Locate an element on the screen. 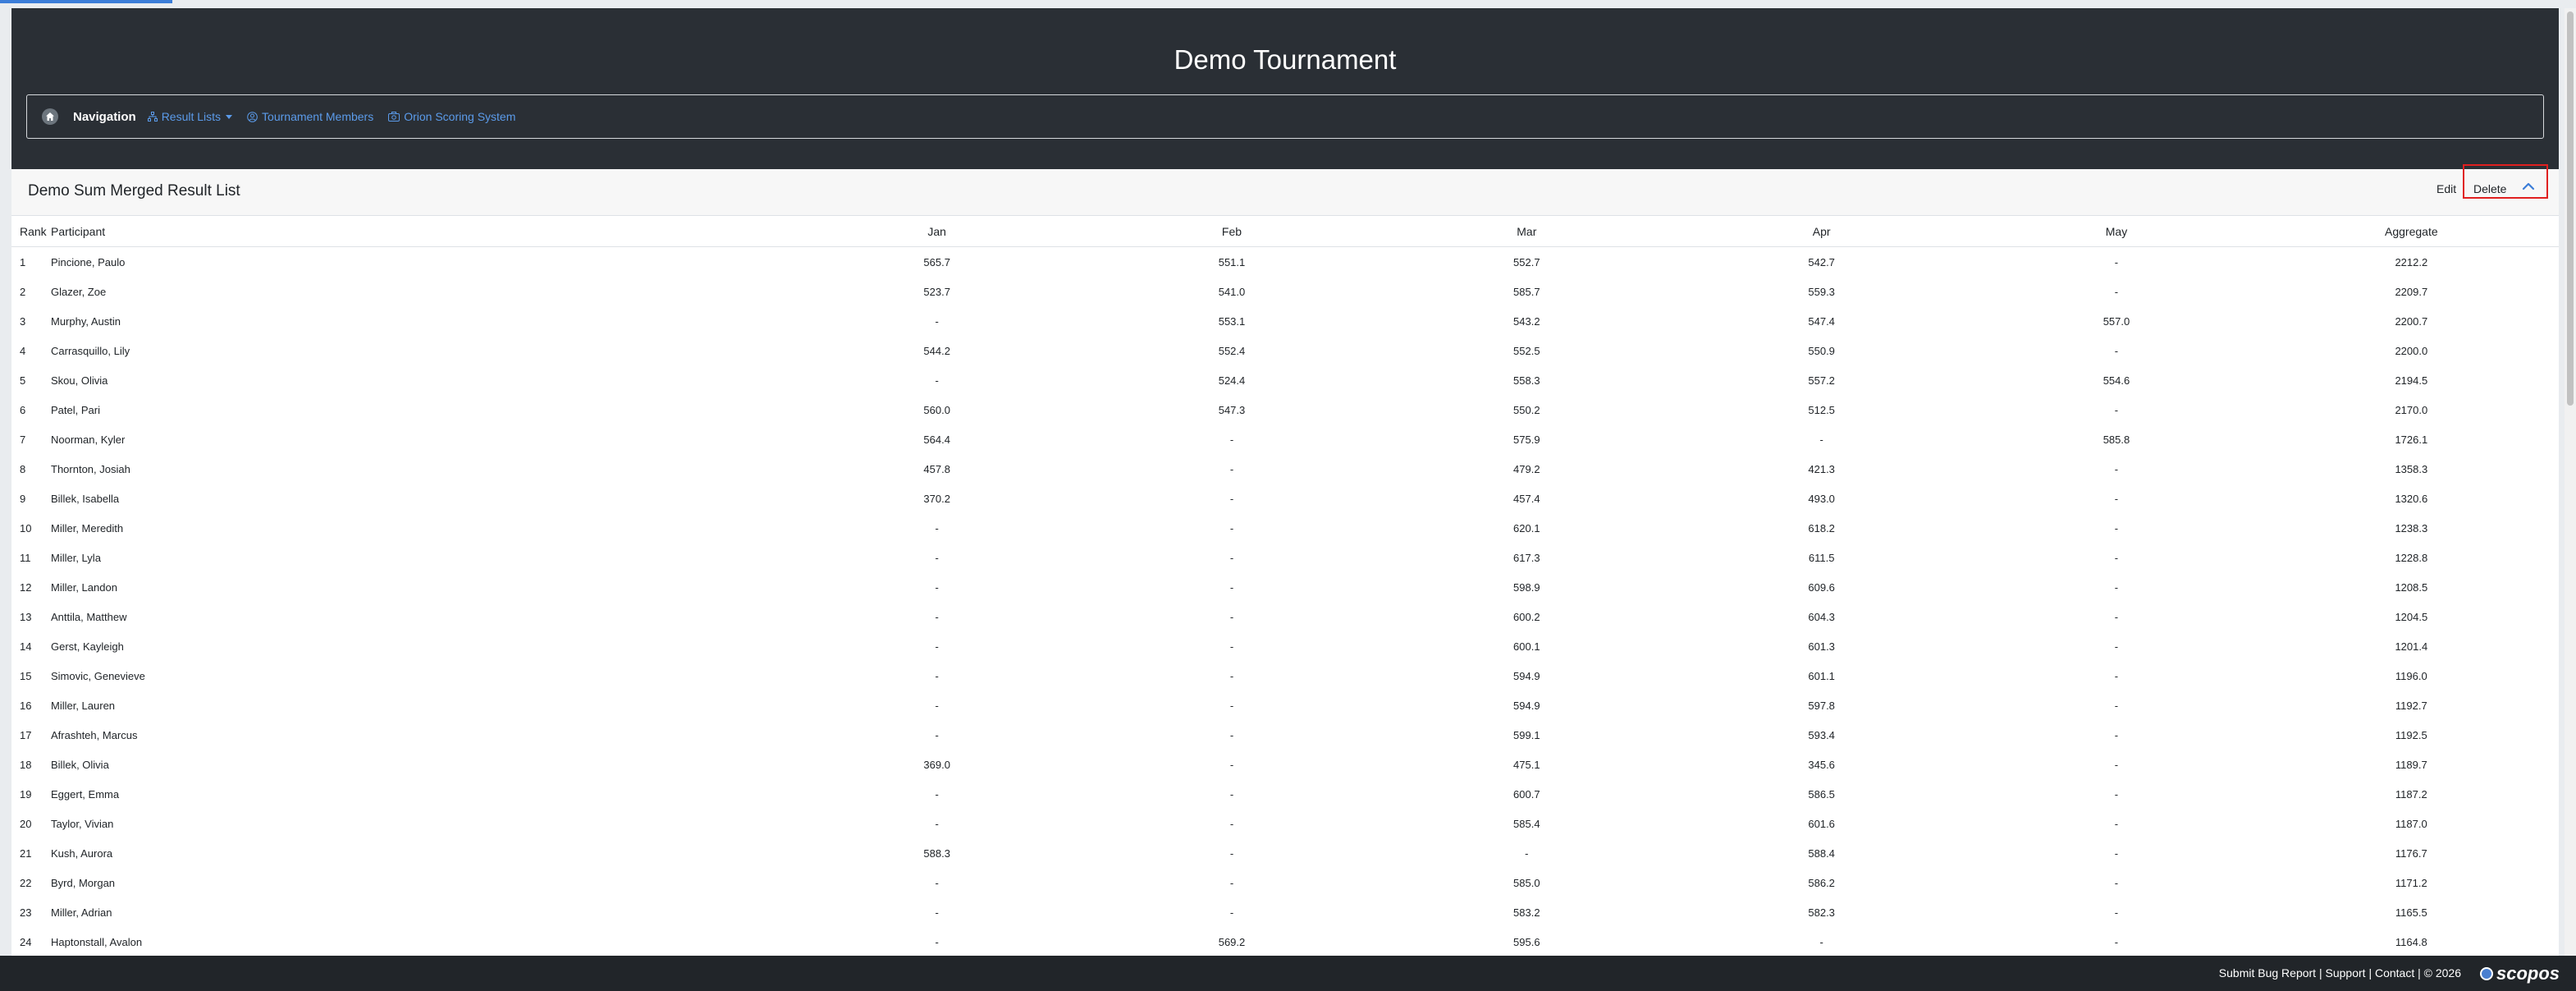 The height and width of the screenshot is (991, 2576). table-cell: 586.2 is located at coordinates (1821, 882).